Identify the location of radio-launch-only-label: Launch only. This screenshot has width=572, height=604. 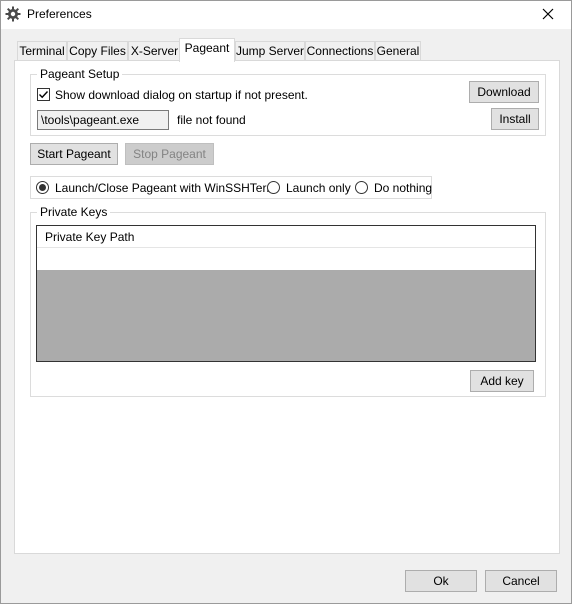
(318, 188).